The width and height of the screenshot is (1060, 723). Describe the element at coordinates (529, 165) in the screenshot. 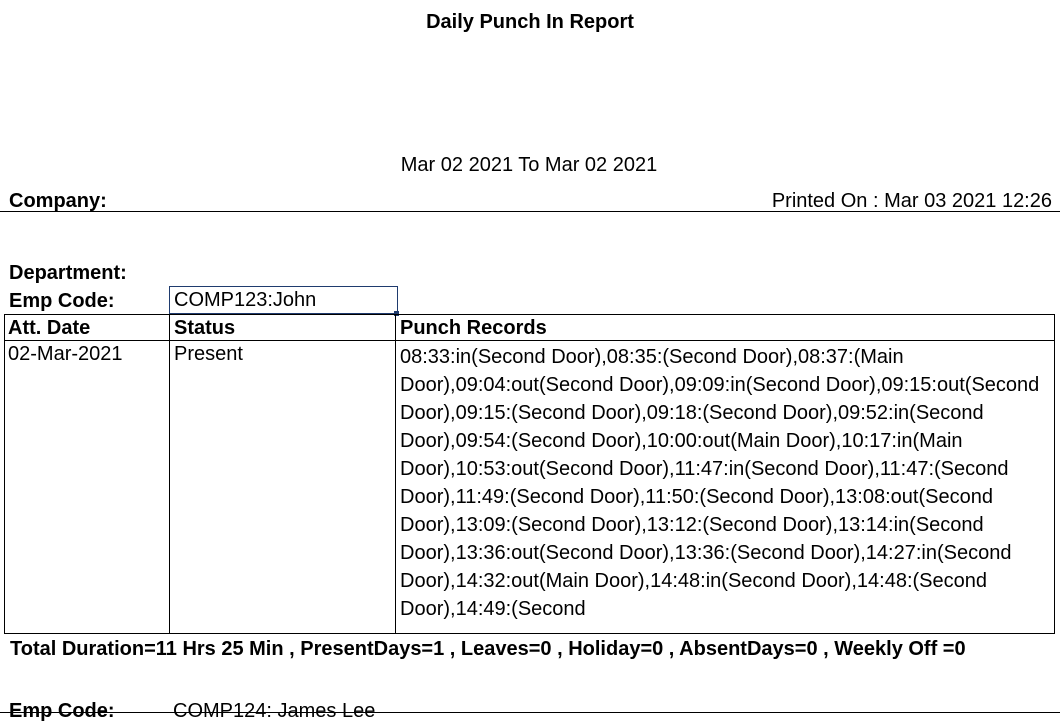

I see `date-range: Mar 02 2021 To Mar 02 2021` at that location.